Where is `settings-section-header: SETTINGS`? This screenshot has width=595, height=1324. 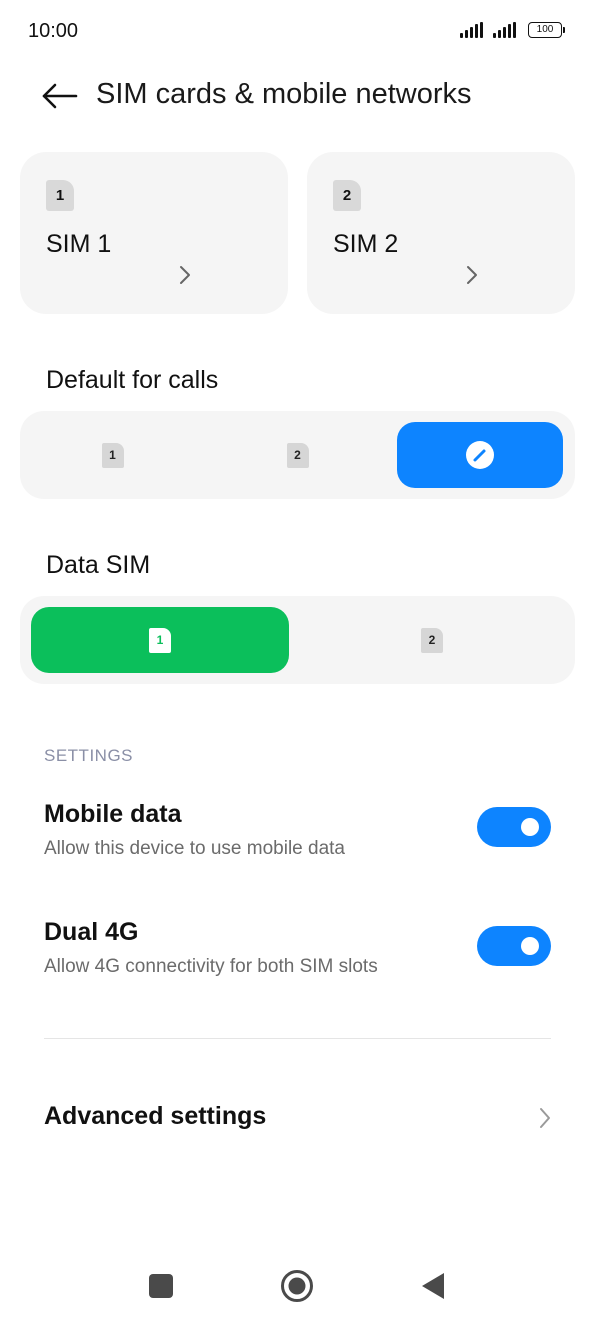
settings-section-header: SETTINGS is located at coordinates (89, 755).